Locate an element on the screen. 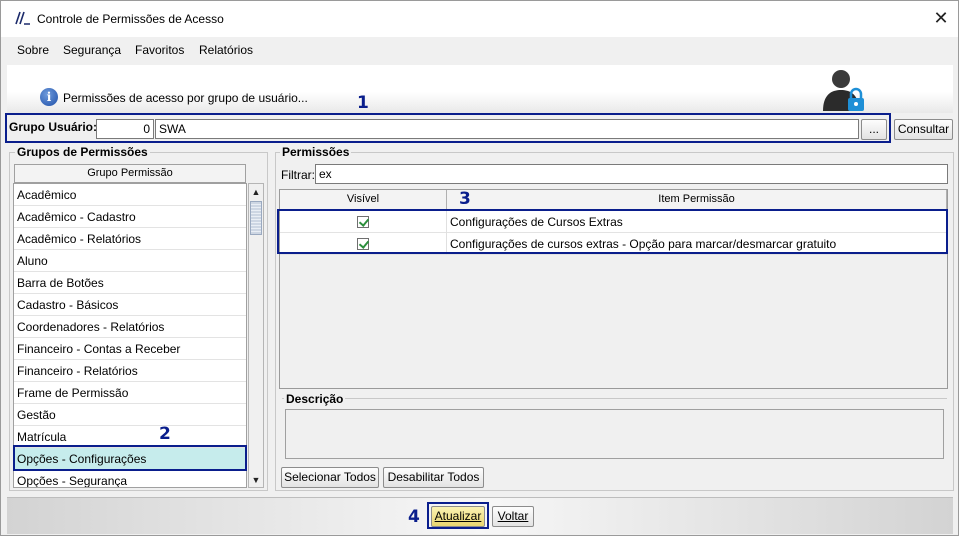  callout-3: 3 is located at coordinates (465, 199).